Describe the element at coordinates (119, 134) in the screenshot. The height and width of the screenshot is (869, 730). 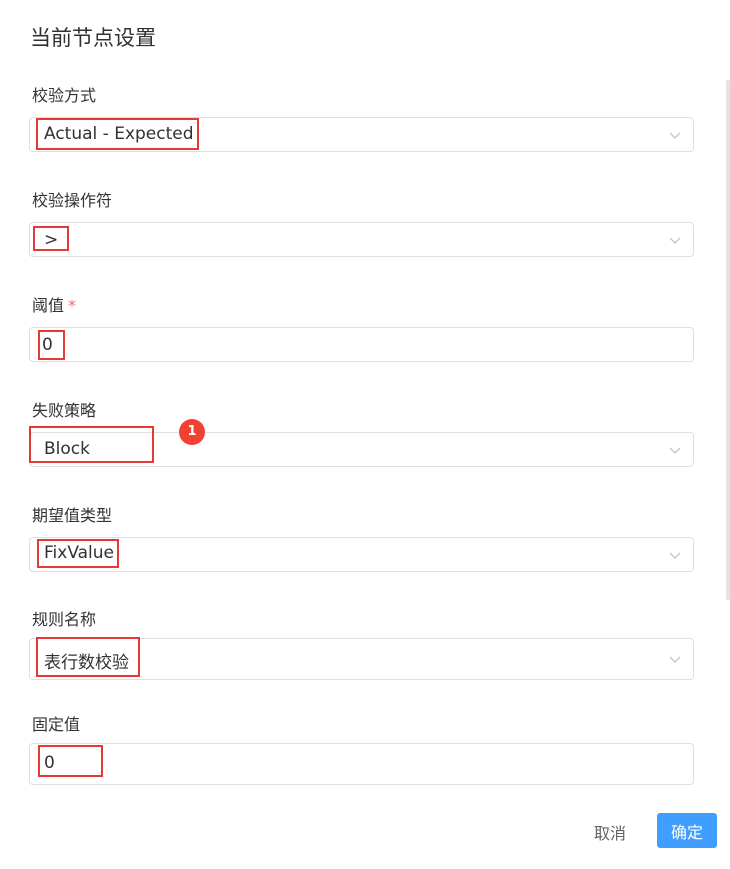
I see `check-method-value: Actual - Expected` at that location.